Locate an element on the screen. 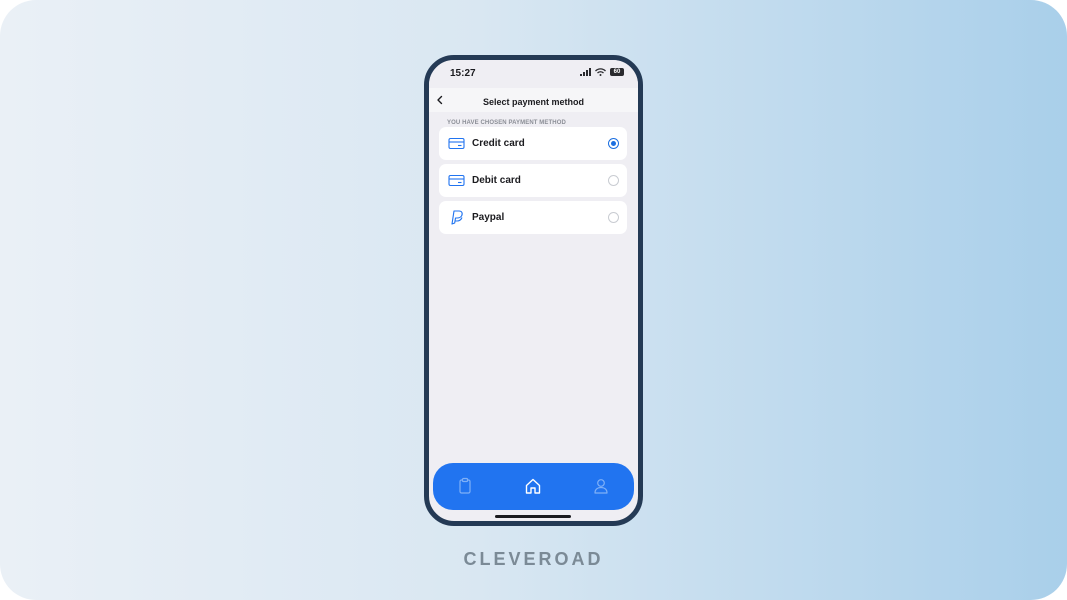 This screenshot has height=600, width=1067. wifi-icon is located at coordinates (600, 72).